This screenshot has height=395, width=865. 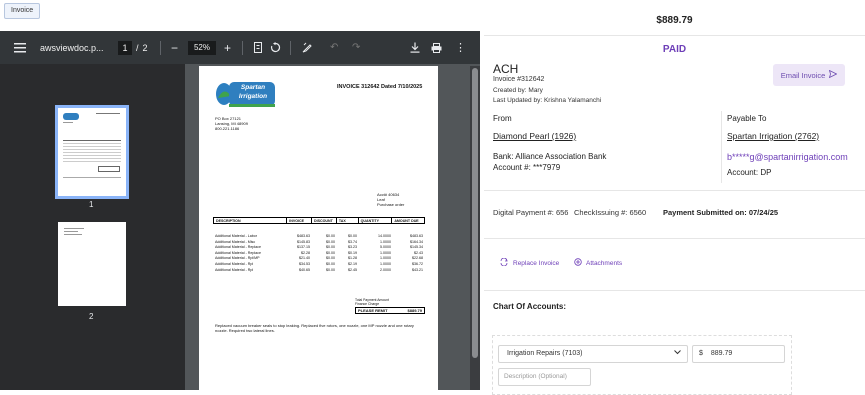 What do you see at coordinates (202, 47) in the screenshot?
I see `zoom-level: 52%` at bounding box center [202, 47].